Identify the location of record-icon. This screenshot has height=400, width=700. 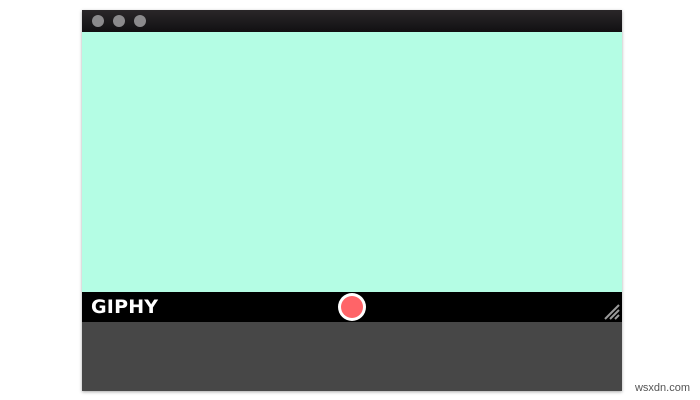
(352, 307).